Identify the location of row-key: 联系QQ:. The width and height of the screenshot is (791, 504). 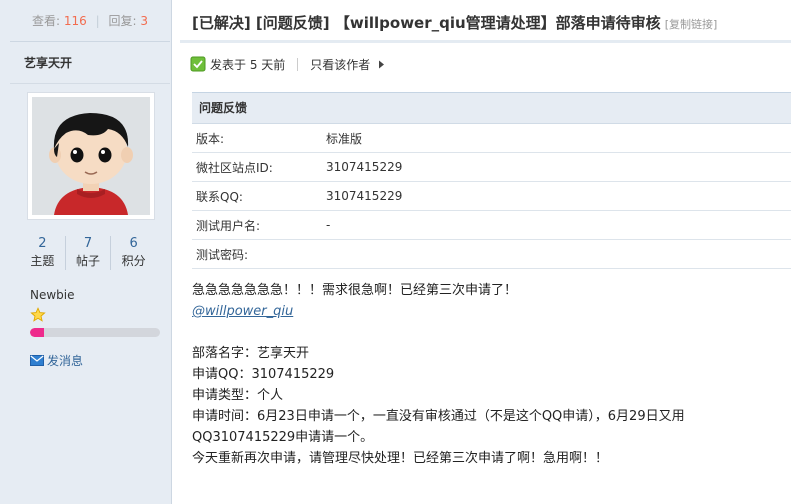
(219, 196).